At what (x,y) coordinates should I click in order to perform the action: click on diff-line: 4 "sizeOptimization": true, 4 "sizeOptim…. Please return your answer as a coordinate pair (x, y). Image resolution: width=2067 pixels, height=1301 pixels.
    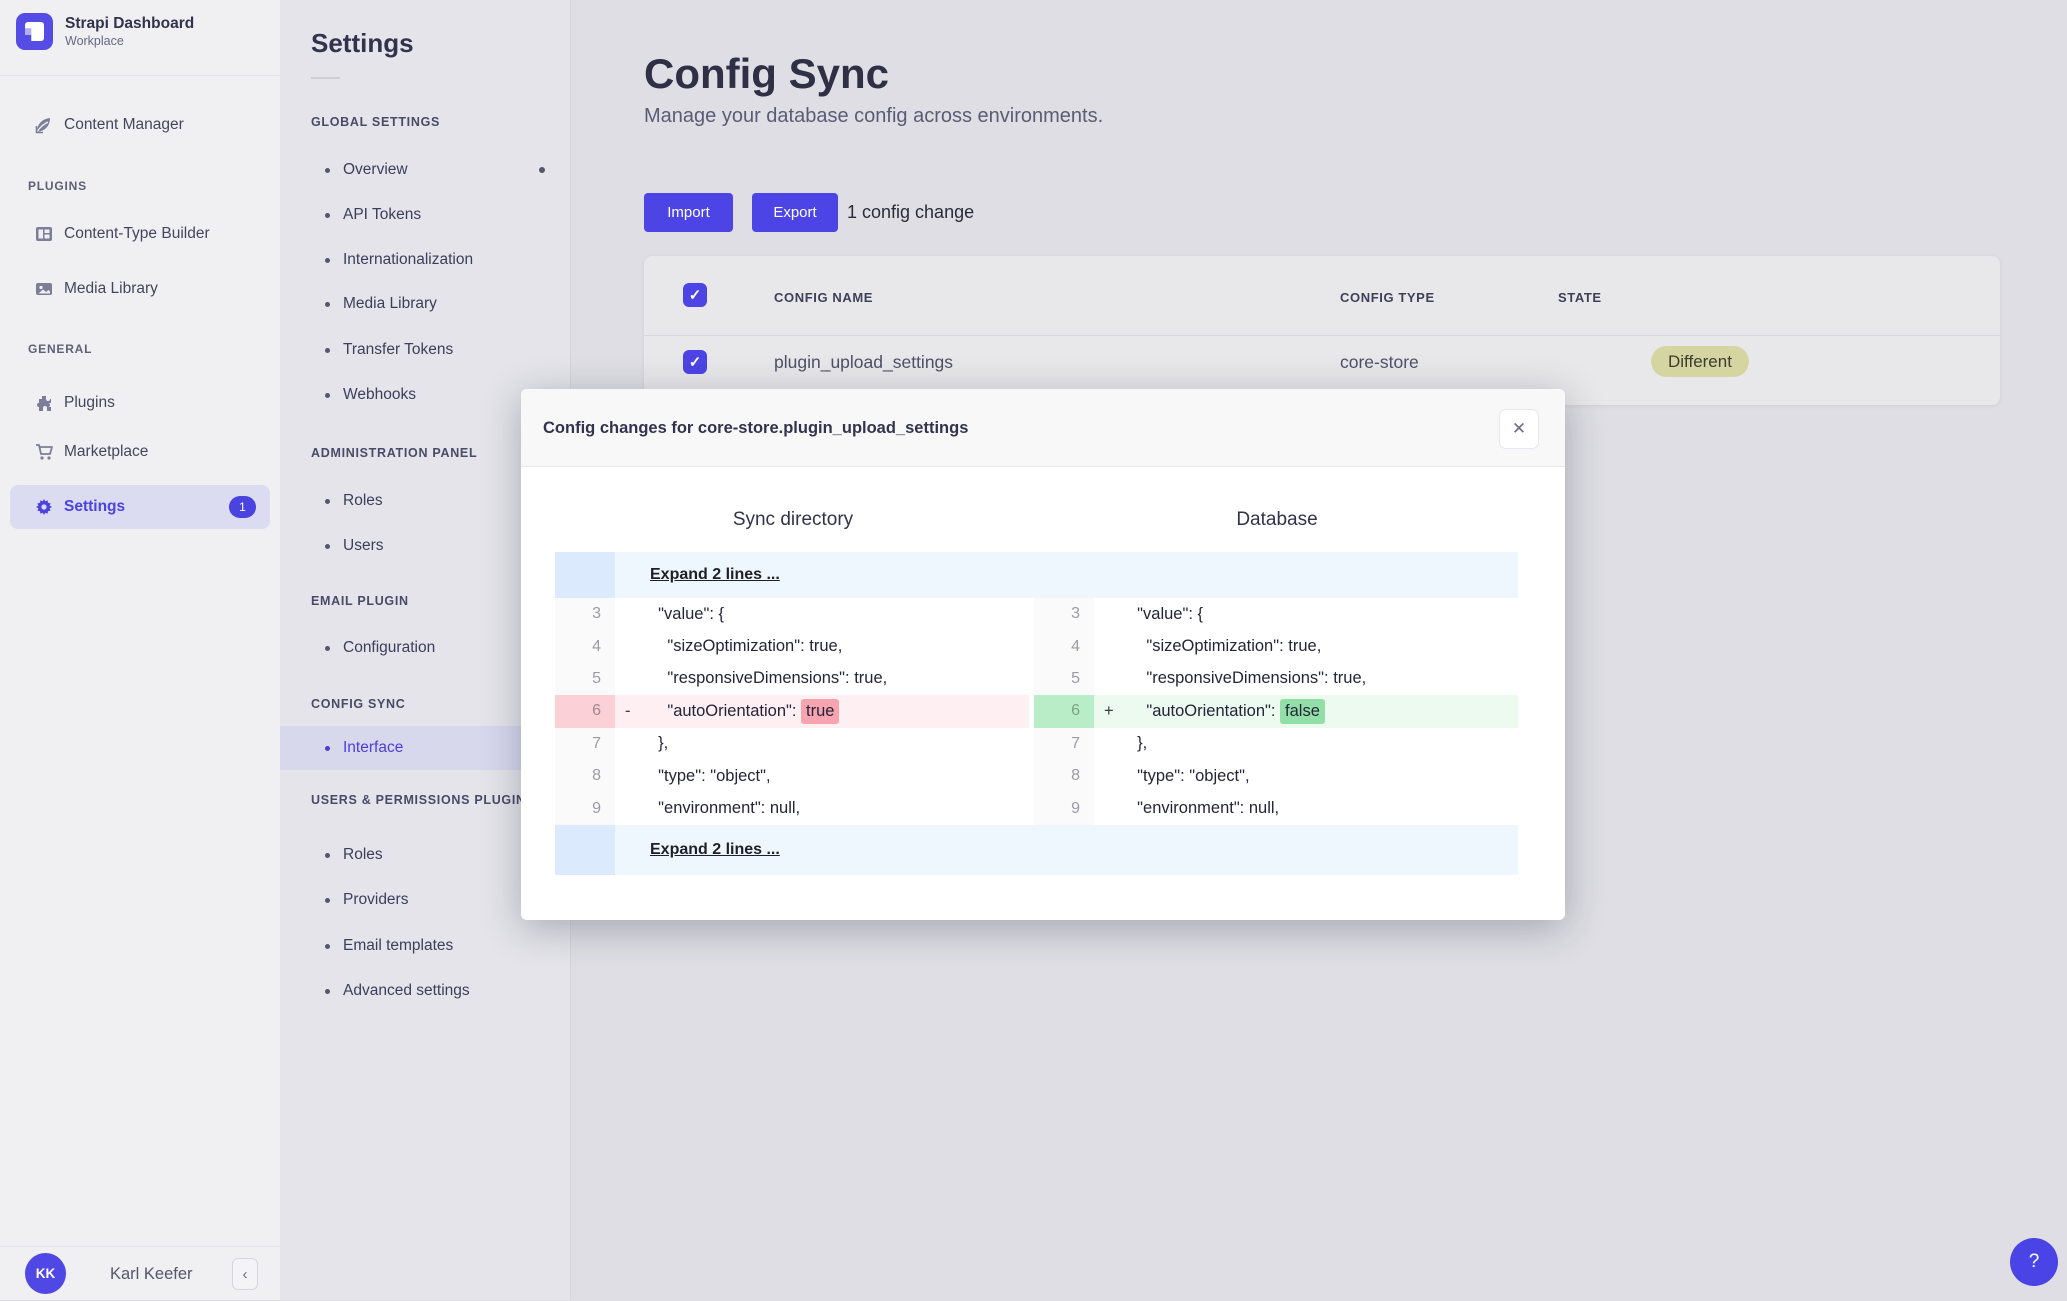
    Looking at the image, I should click on (1036, 646).